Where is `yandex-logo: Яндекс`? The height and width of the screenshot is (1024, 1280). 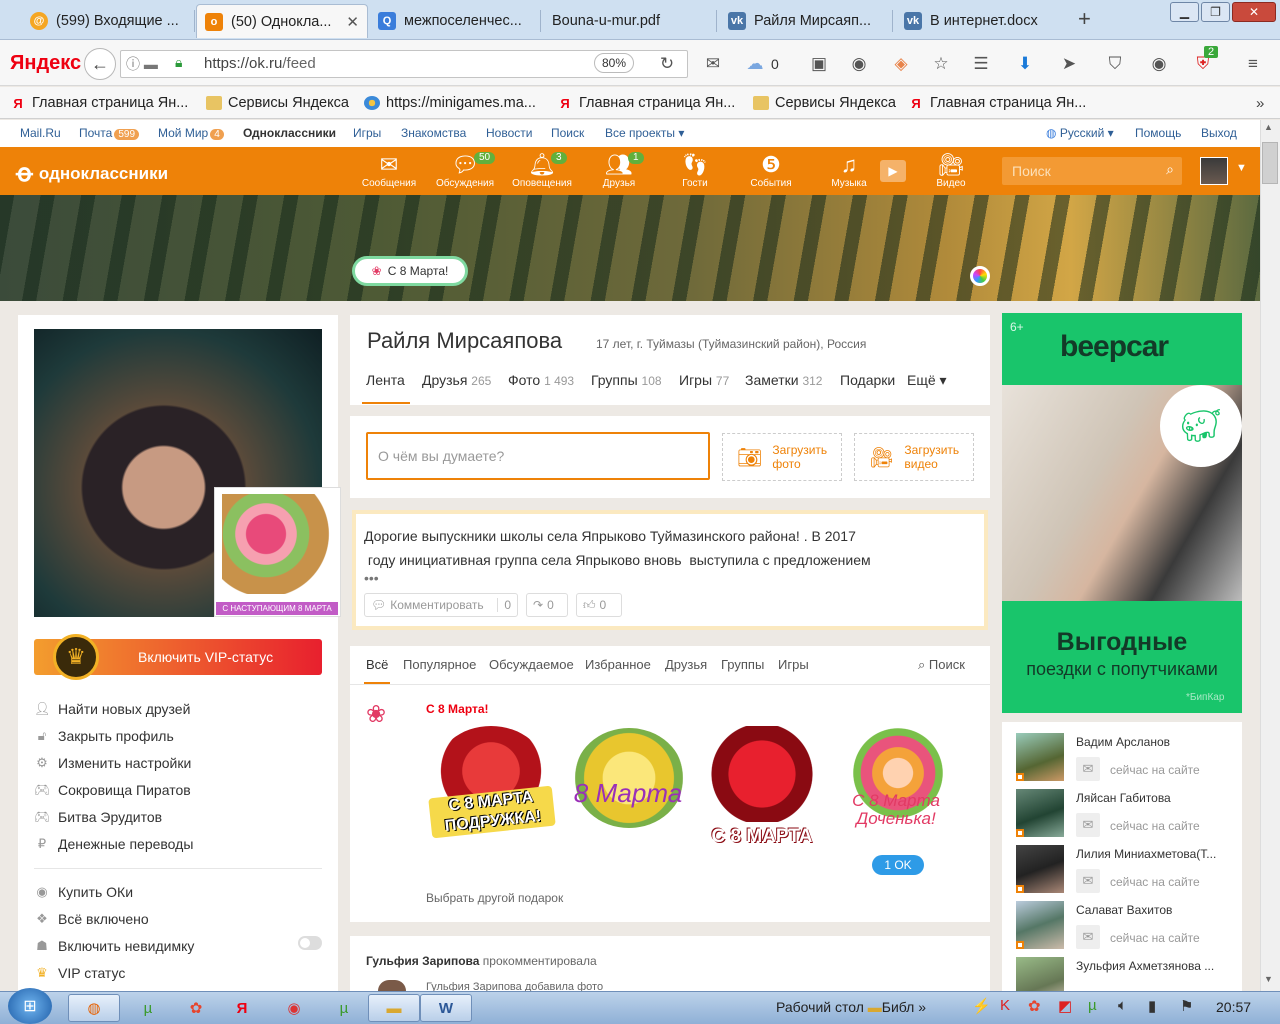
yandex-logo: Яндекс is located at coordinates (45, 63).